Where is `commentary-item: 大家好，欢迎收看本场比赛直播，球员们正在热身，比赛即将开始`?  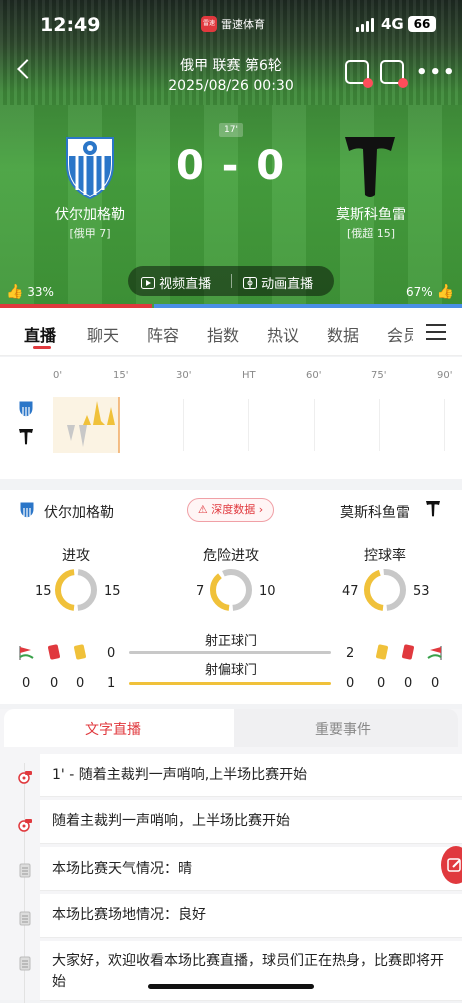
commentary-item: 大家好，欢迎收看本场比赛直播，球员们正在热身，比赛即将开始 is located at coordinates (251, 971).